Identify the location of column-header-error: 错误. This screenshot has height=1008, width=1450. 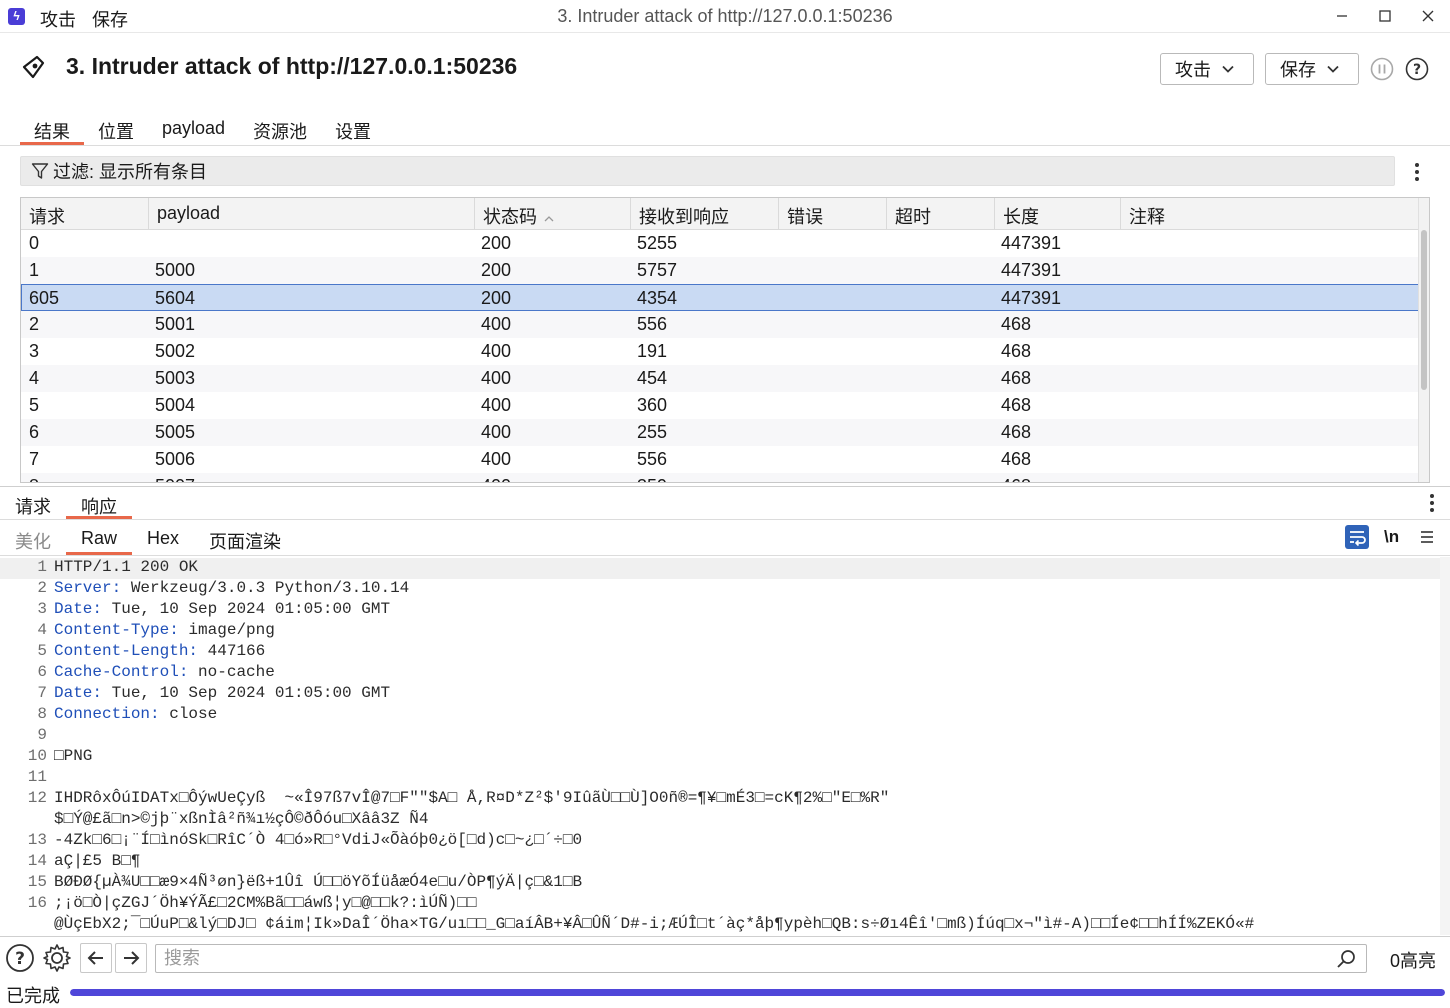
(833, 213).